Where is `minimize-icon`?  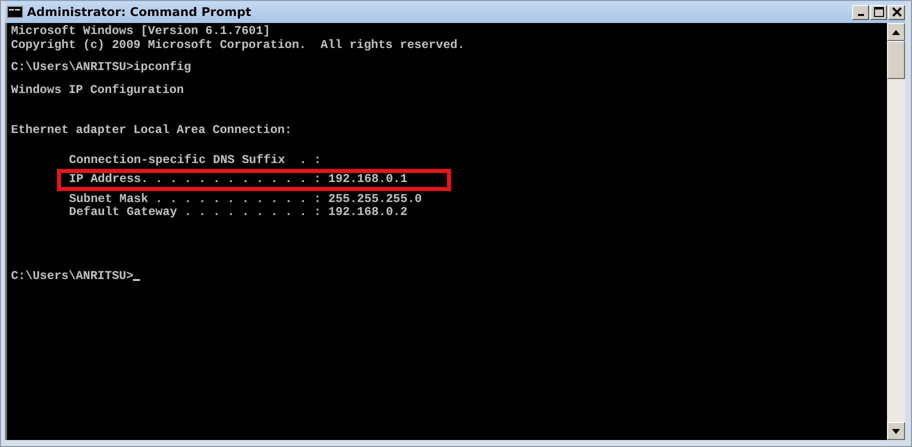
minimize-icon is located at coordinates (861, 15).